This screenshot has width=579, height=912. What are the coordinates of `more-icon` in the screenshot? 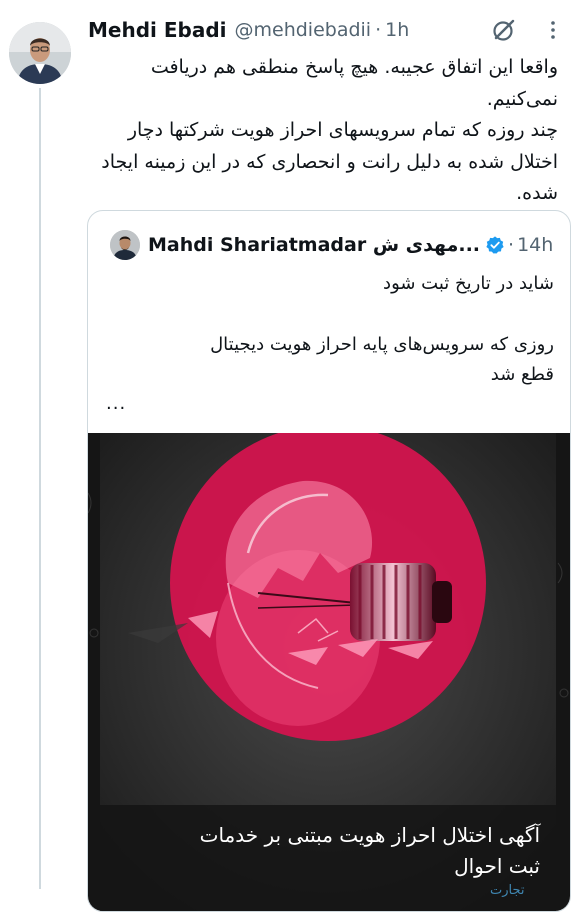 It's located at (553, 30).